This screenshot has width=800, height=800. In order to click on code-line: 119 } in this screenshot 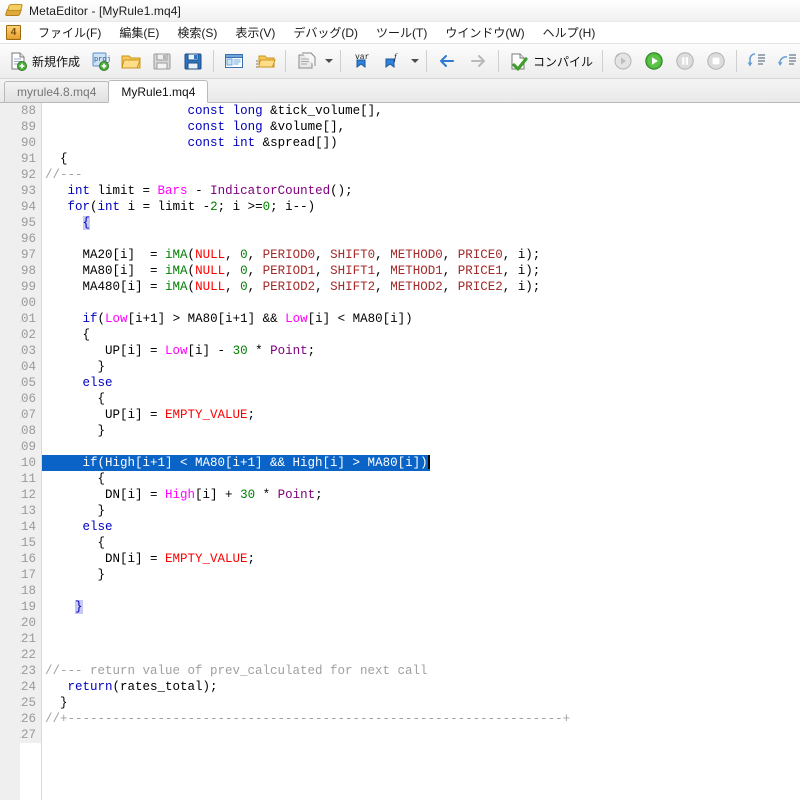, I will do `click(410, 607)`.